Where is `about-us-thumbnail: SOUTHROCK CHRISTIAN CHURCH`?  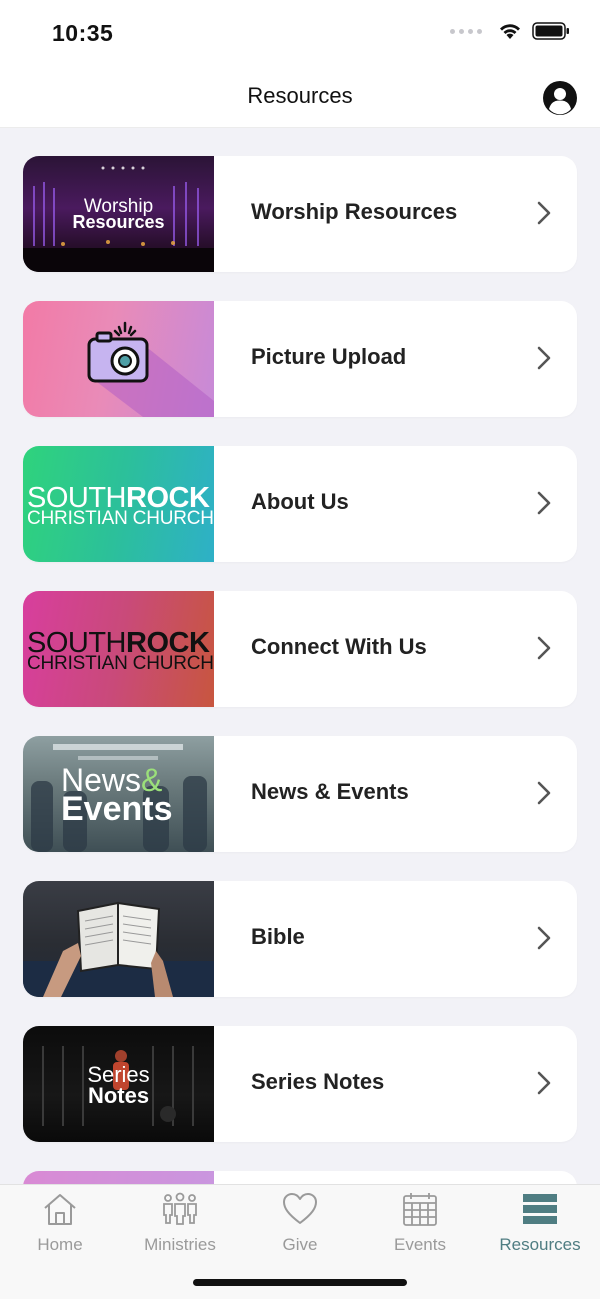 about-us-thumbnail: SOUTHROCK CHRISTIAN CHURCH is located at coordinates (118, 504).